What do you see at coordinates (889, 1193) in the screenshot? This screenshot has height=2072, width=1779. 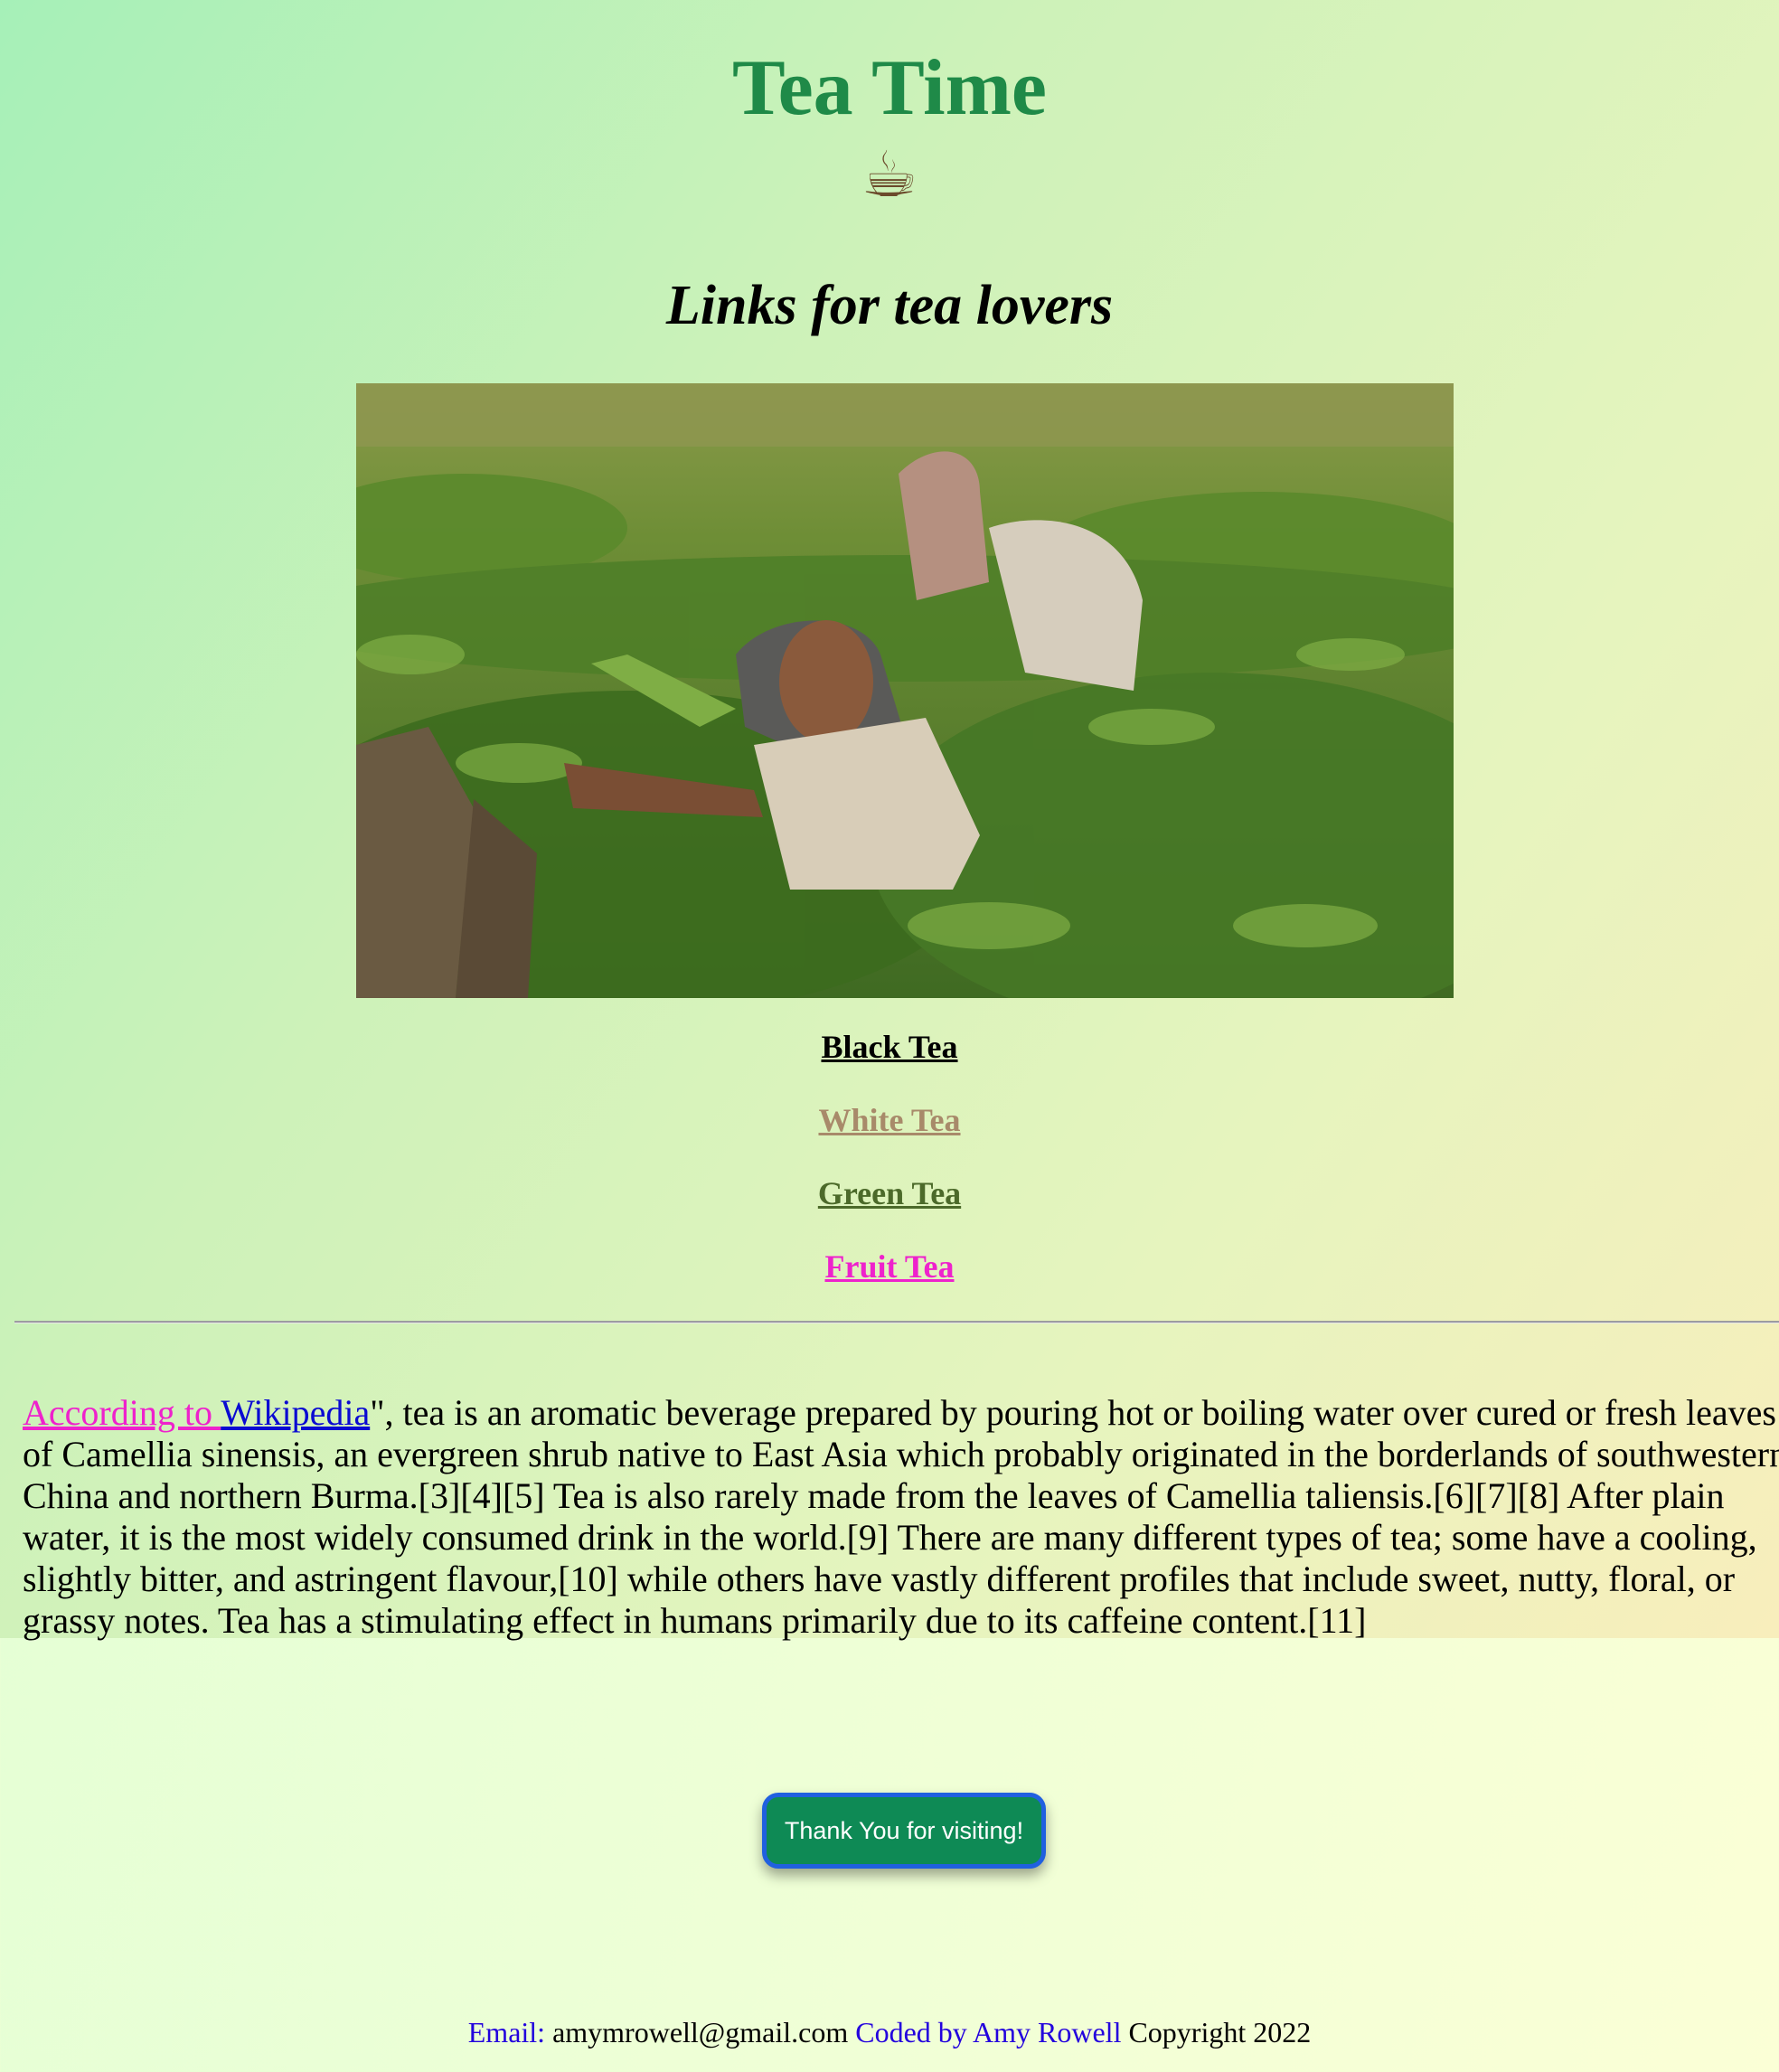 I see `green-tea-link: Green Tea` at bounding box center [889, 1193].